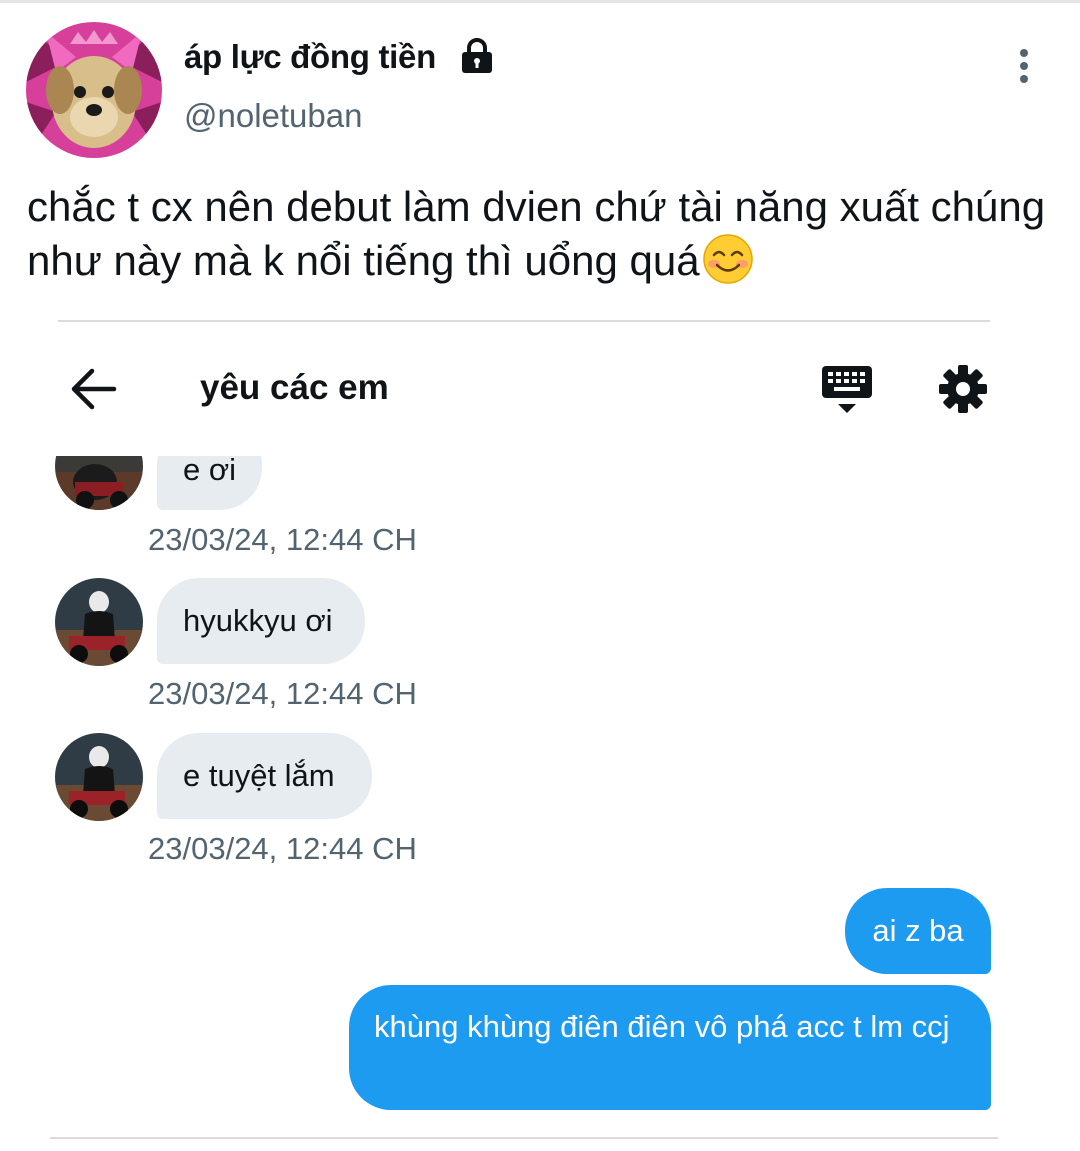 The height and width of the screenshot is (1151, 1080). I want to click on conversation-title: yêu các em, so click(294, 387).